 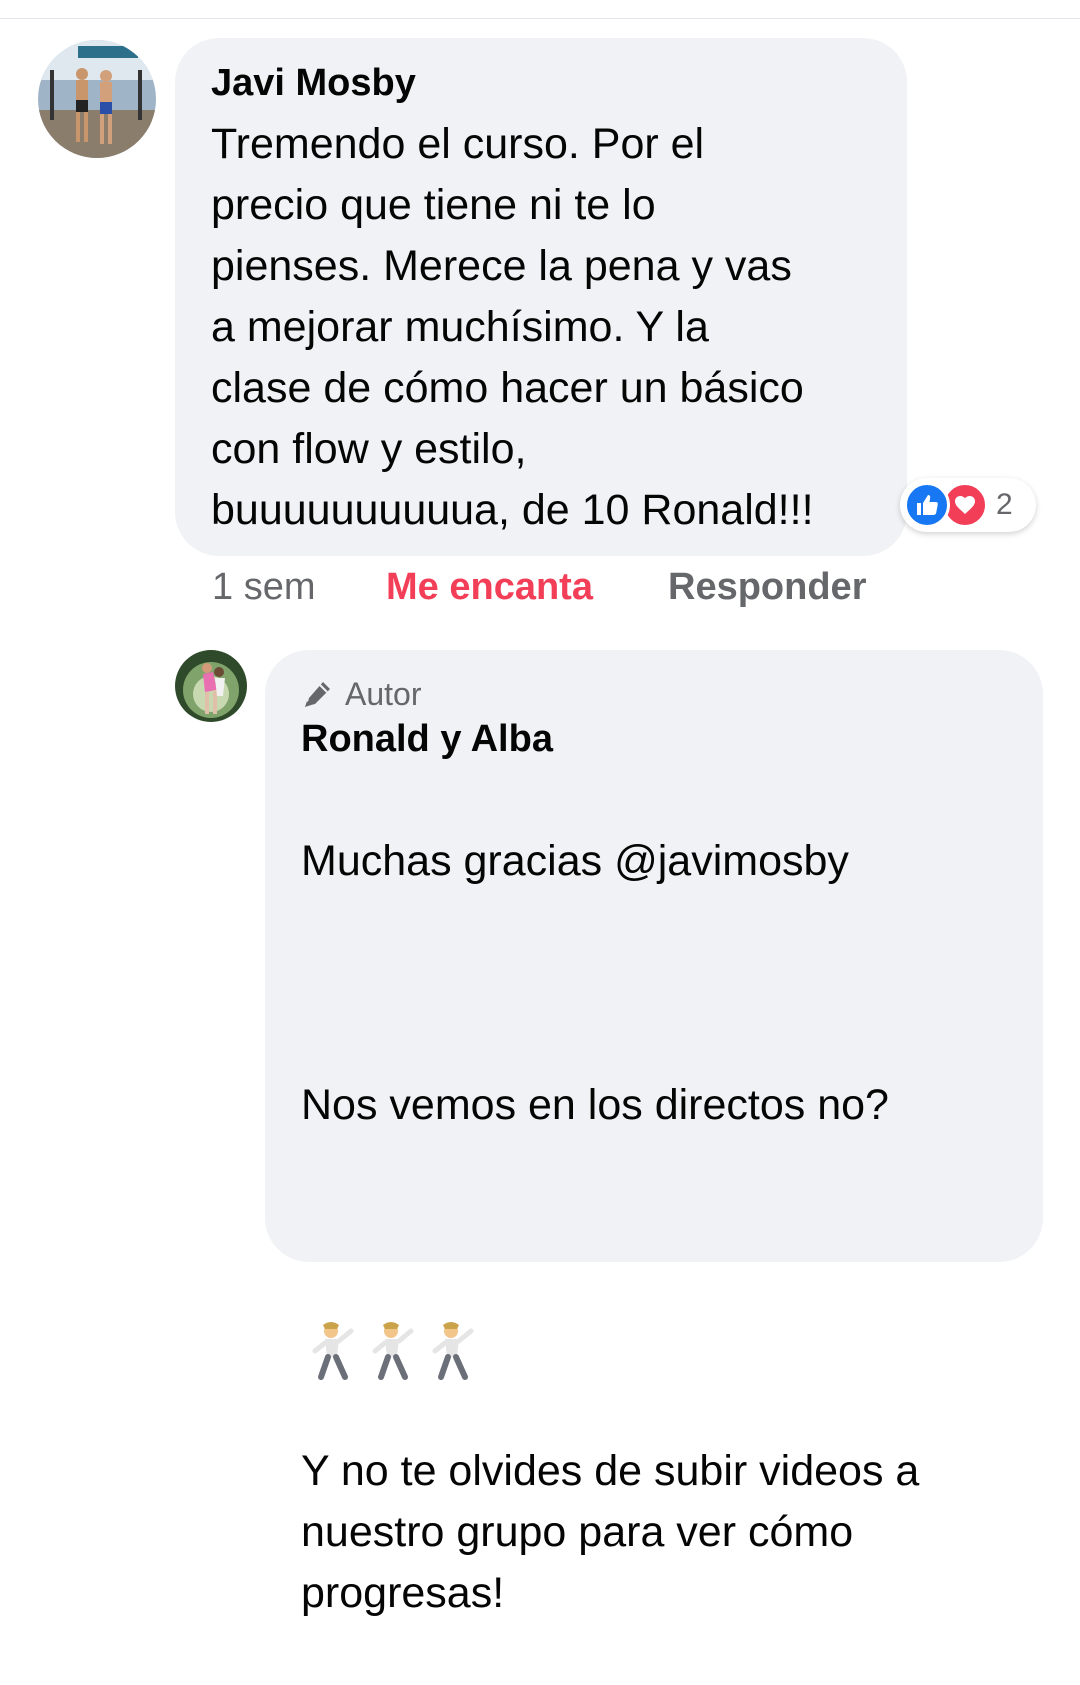 I want to click on reaction-summary: 2, so click(x=968, y=505).